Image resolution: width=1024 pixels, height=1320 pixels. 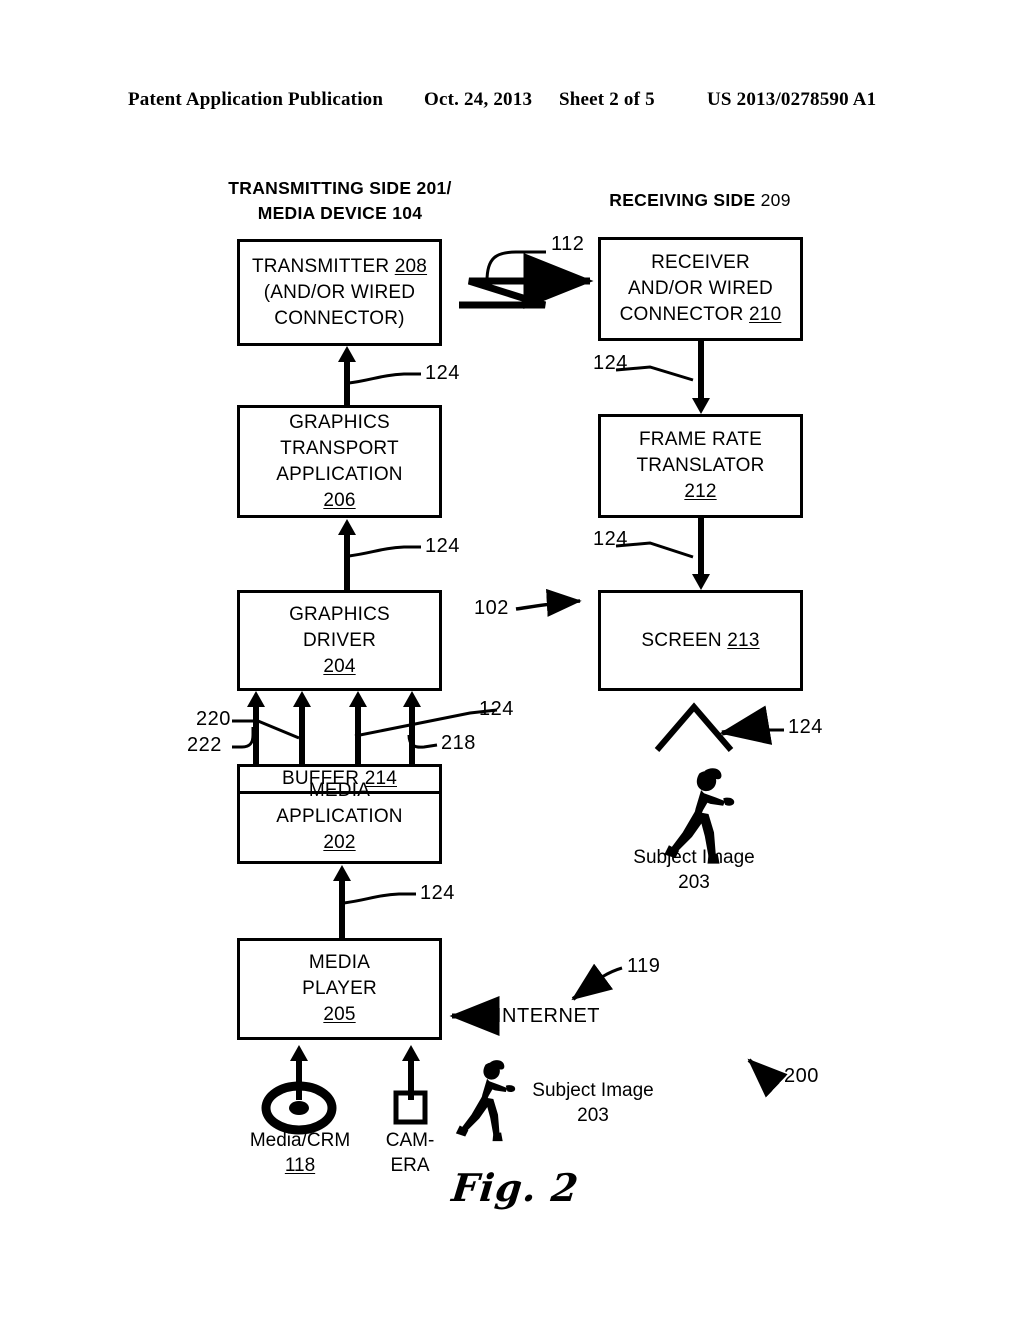 I want to click on ref-200: 200, so click(x=801, y=1076).